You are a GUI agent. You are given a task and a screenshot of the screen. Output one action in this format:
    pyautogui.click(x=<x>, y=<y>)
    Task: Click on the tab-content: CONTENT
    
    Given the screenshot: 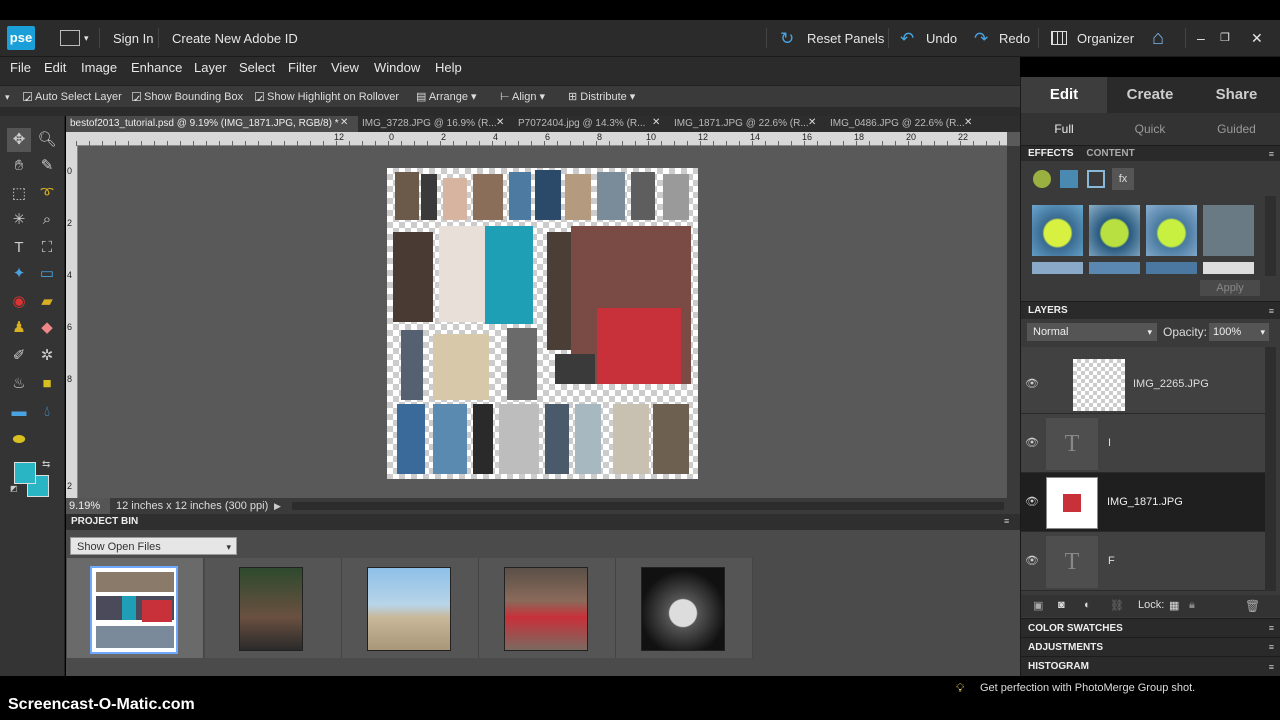 What is the action you would take?
    pyautogui.click(x=1110, y=153)
    